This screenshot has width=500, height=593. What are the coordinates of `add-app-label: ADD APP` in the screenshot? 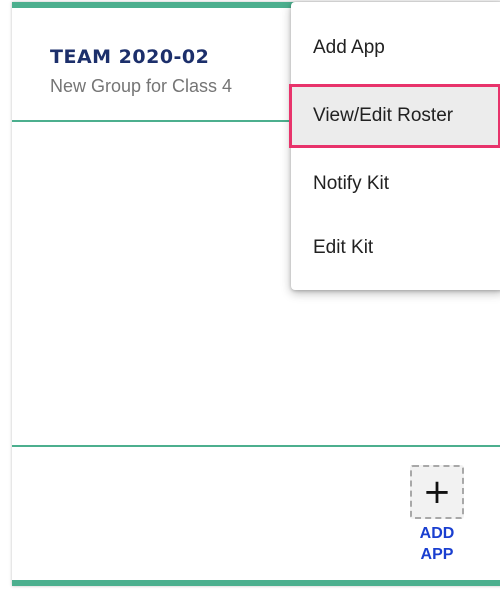 It's located at (437, 544).